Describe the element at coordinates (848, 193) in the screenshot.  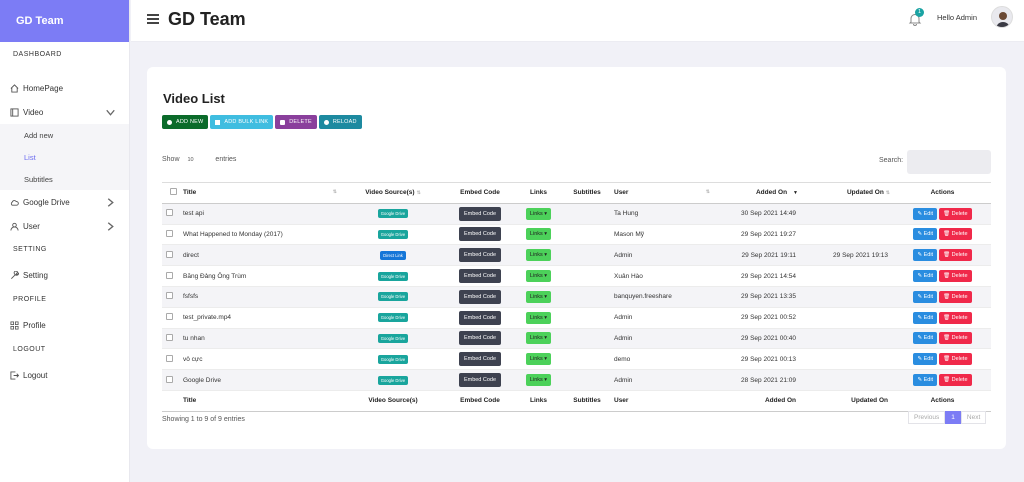
I see `column-updated-on: Updated On ⇅` at that location.